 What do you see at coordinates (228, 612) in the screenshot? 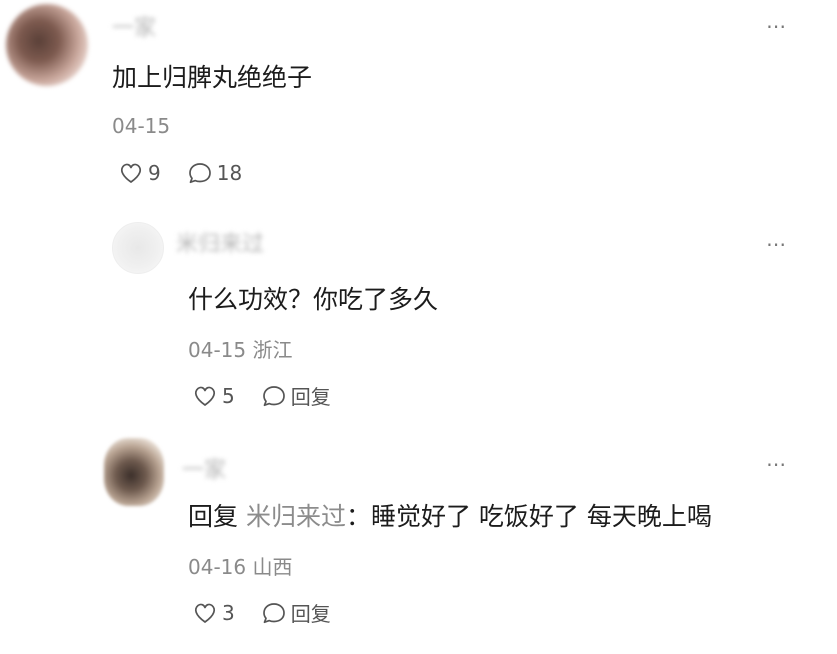
I see `like-count: 3` at bounding box center [228, 612].